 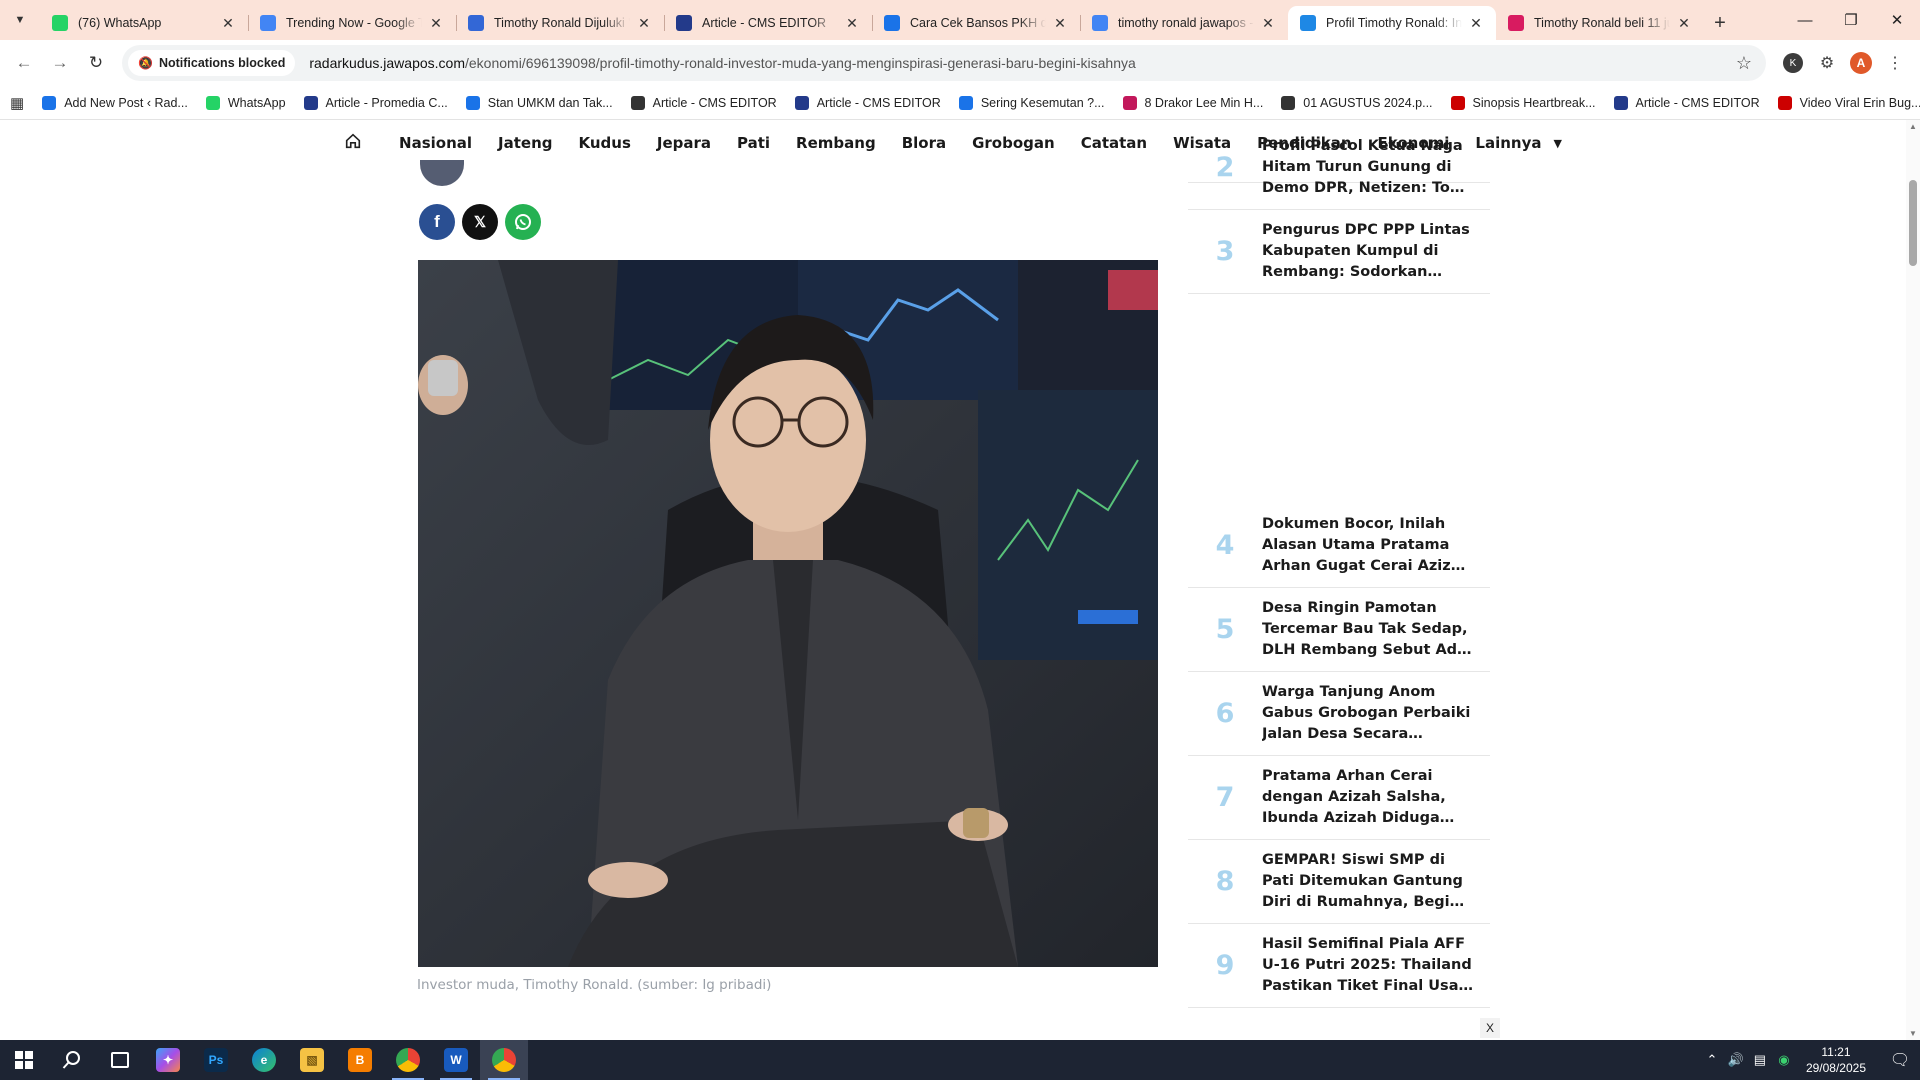 What do you see at coordinates (1851, 20) in the screenshot?
I see `restore-button: ❐` at bounding box center [1851, 20].